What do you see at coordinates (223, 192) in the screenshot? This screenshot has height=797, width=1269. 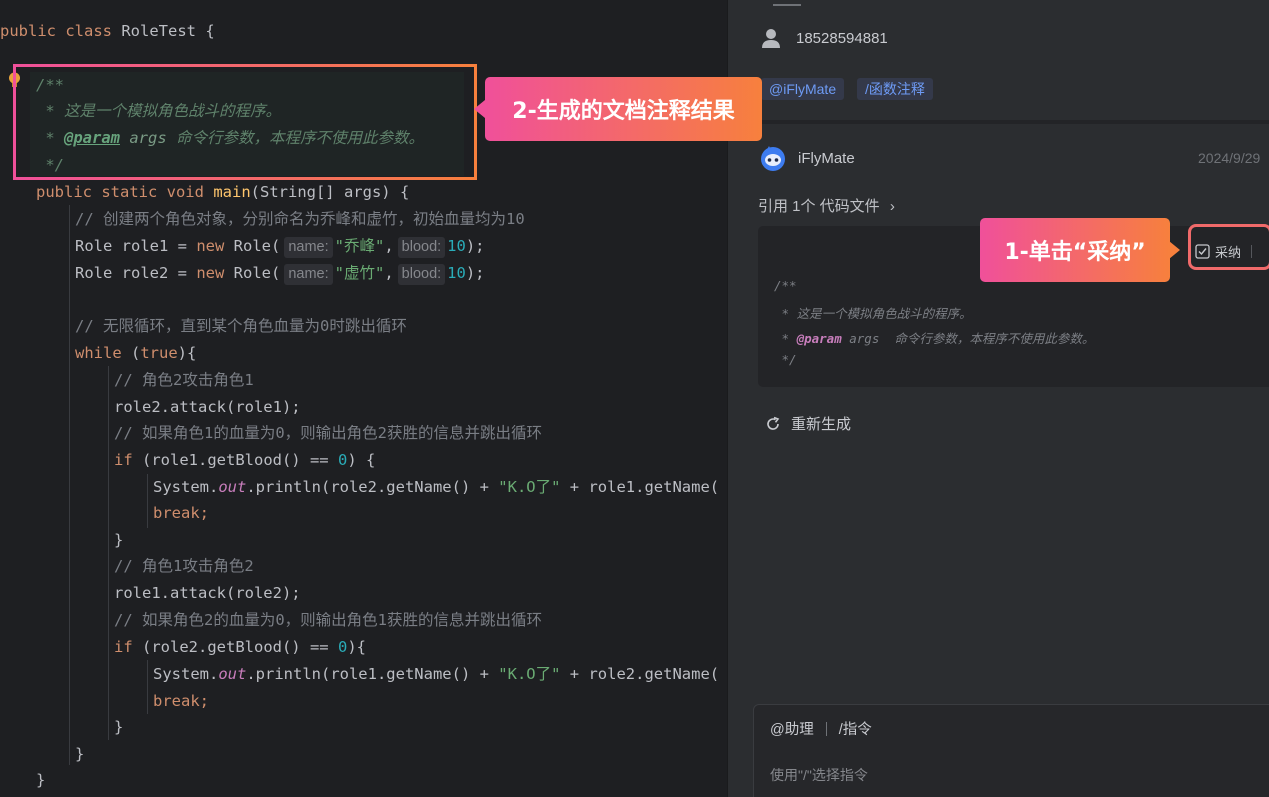 I see `code-line: public static void main(String[] args) {` at bounding box center [223, 192].